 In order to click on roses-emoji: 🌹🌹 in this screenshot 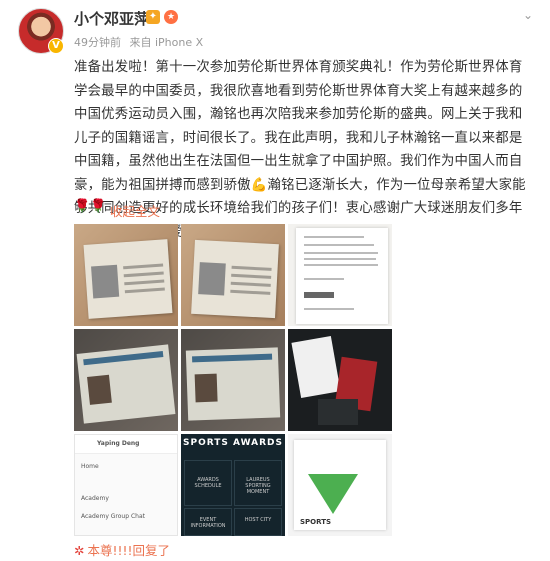, I will do `click(90, 206)`.